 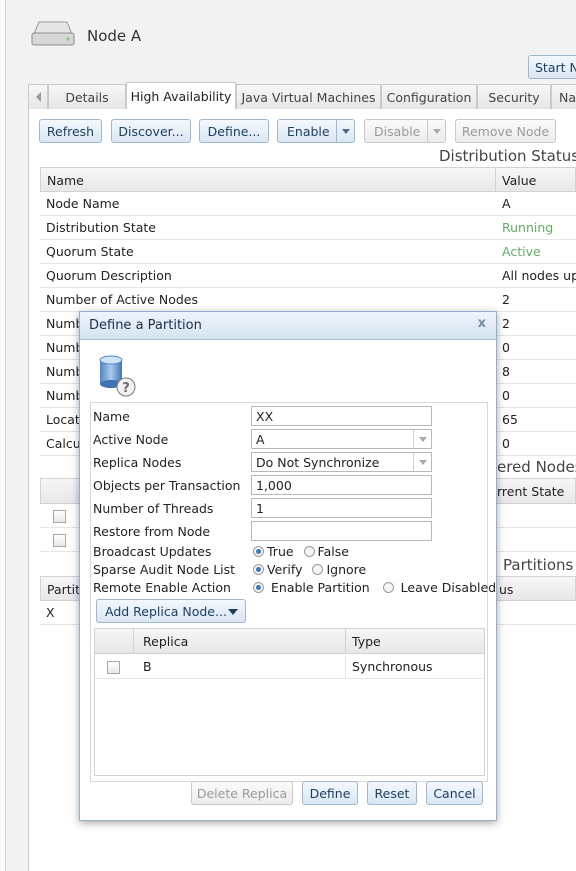 I want to click on tab-details: Details, so click(x=87, y=96).